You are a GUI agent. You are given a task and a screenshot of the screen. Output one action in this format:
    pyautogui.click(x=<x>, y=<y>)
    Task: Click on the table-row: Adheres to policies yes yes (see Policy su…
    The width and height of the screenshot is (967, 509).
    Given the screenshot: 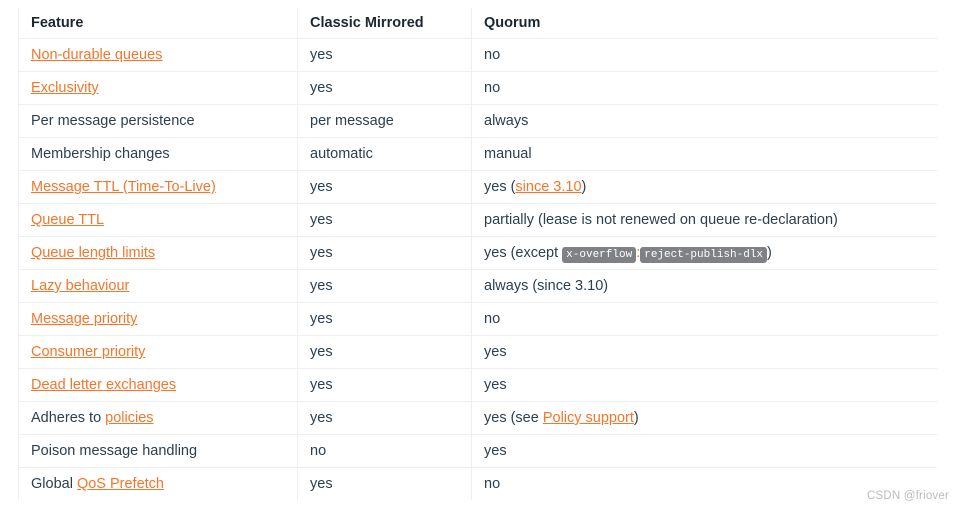 What is the action you would take?
    pyautogui.click(x=477, y=418)
    